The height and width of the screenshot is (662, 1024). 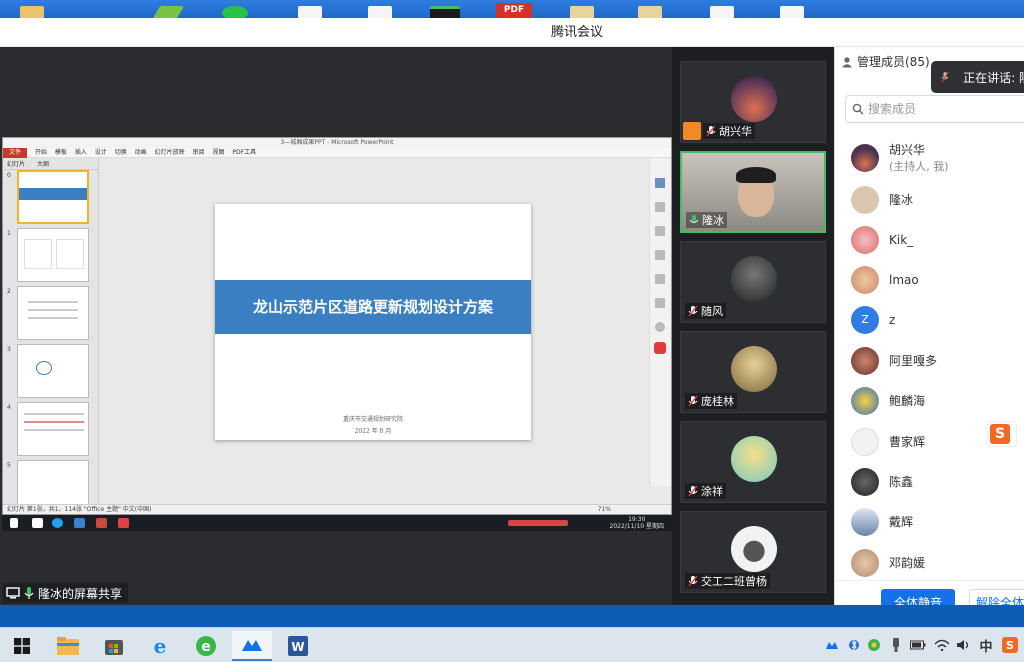 I want to click on ppt-tab: 幻灯片放映, so click(x=170, y=153).